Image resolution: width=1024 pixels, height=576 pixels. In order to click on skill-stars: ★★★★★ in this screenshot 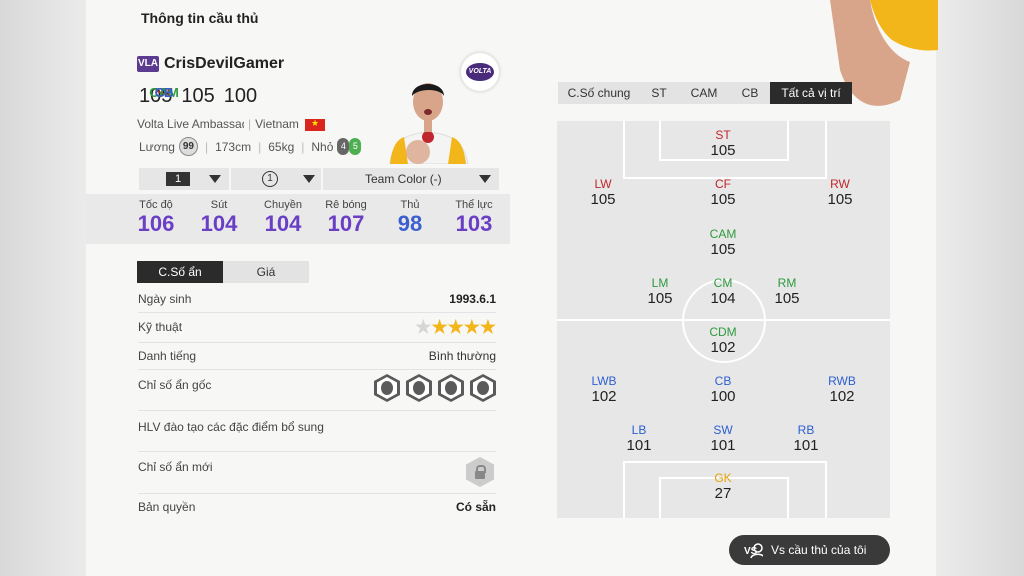, I will do `click(455, 328)`.